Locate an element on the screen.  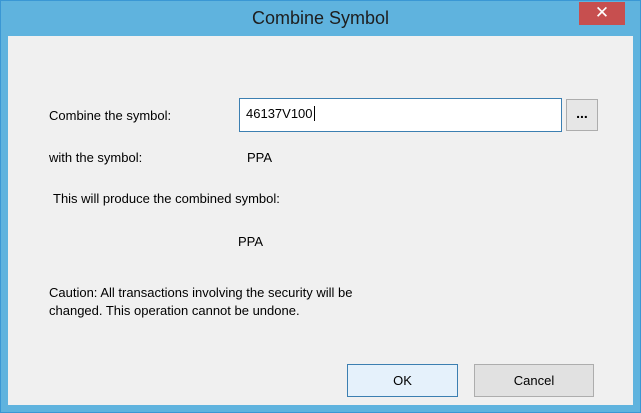
close-icon: ✕ is located at coordinates (602, 13).